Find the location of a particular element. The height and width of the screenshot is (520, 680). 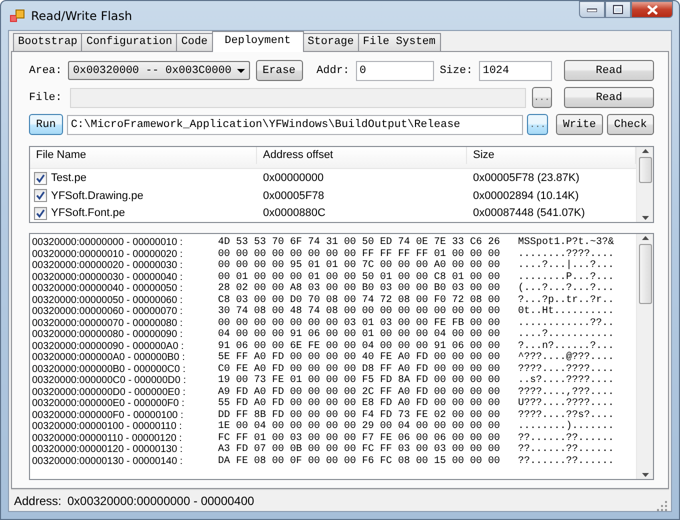

address-offset: 0x00000000 is located at coordinates (293, 178).